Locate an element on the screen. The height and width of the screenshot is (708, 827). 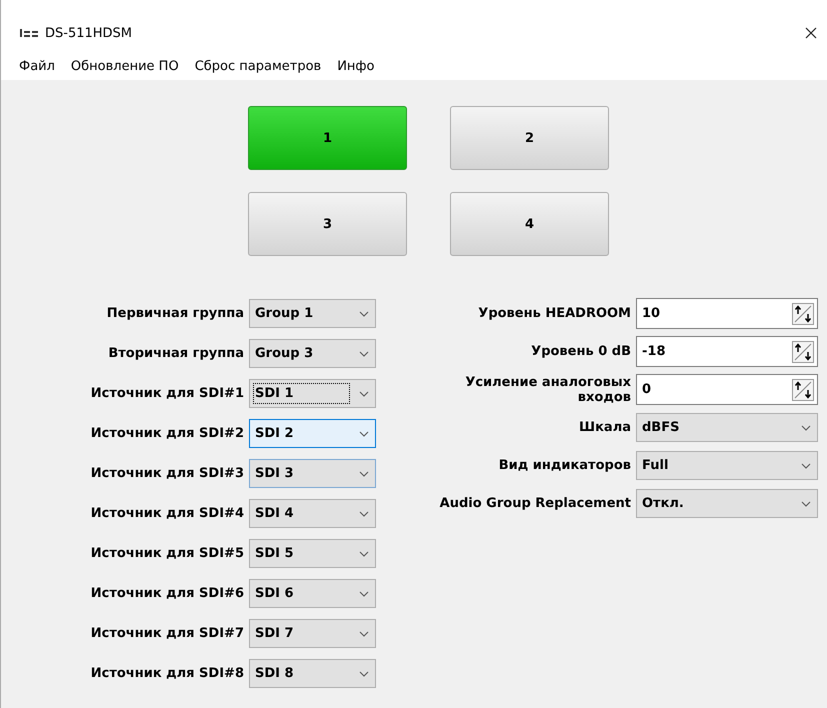
field-label: Источник для SDI#2 is located at coordinates (167, 433).